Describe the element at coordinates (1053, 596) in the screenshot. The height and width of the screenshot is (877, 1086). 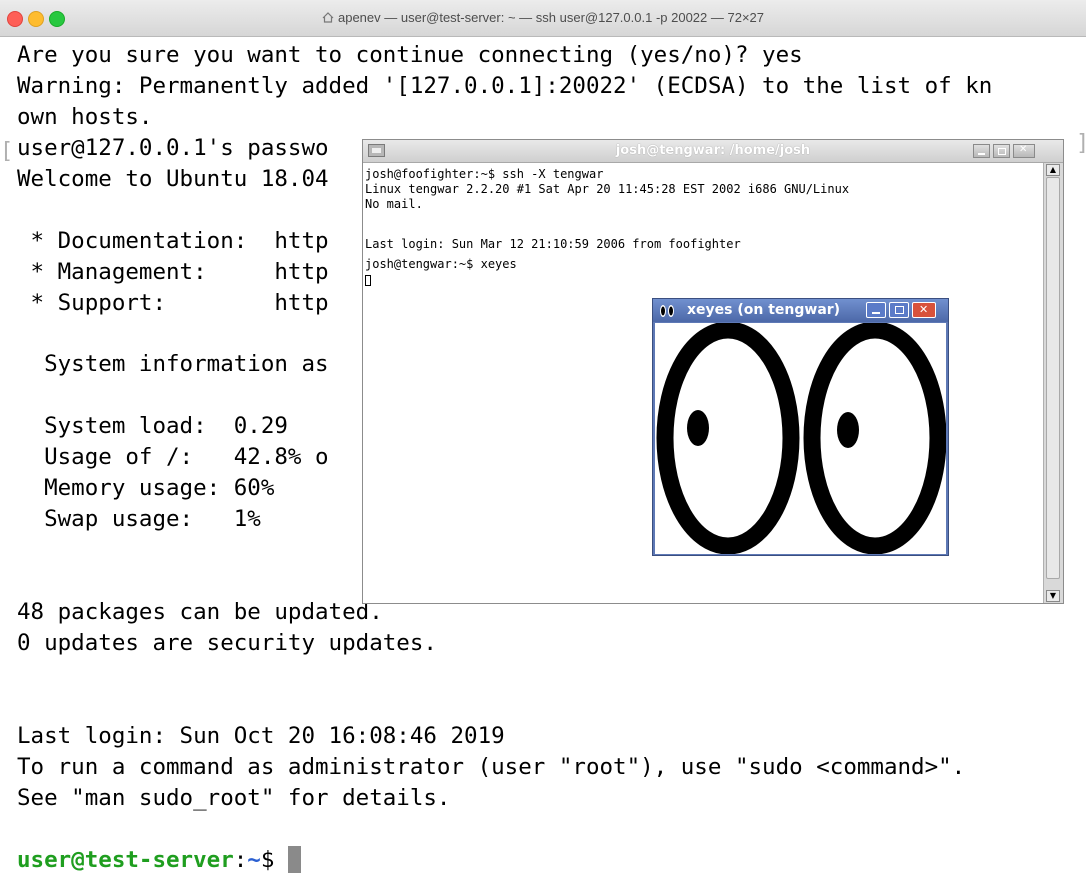
I see `scroll-down-arrow-icon: ▼` at that location.